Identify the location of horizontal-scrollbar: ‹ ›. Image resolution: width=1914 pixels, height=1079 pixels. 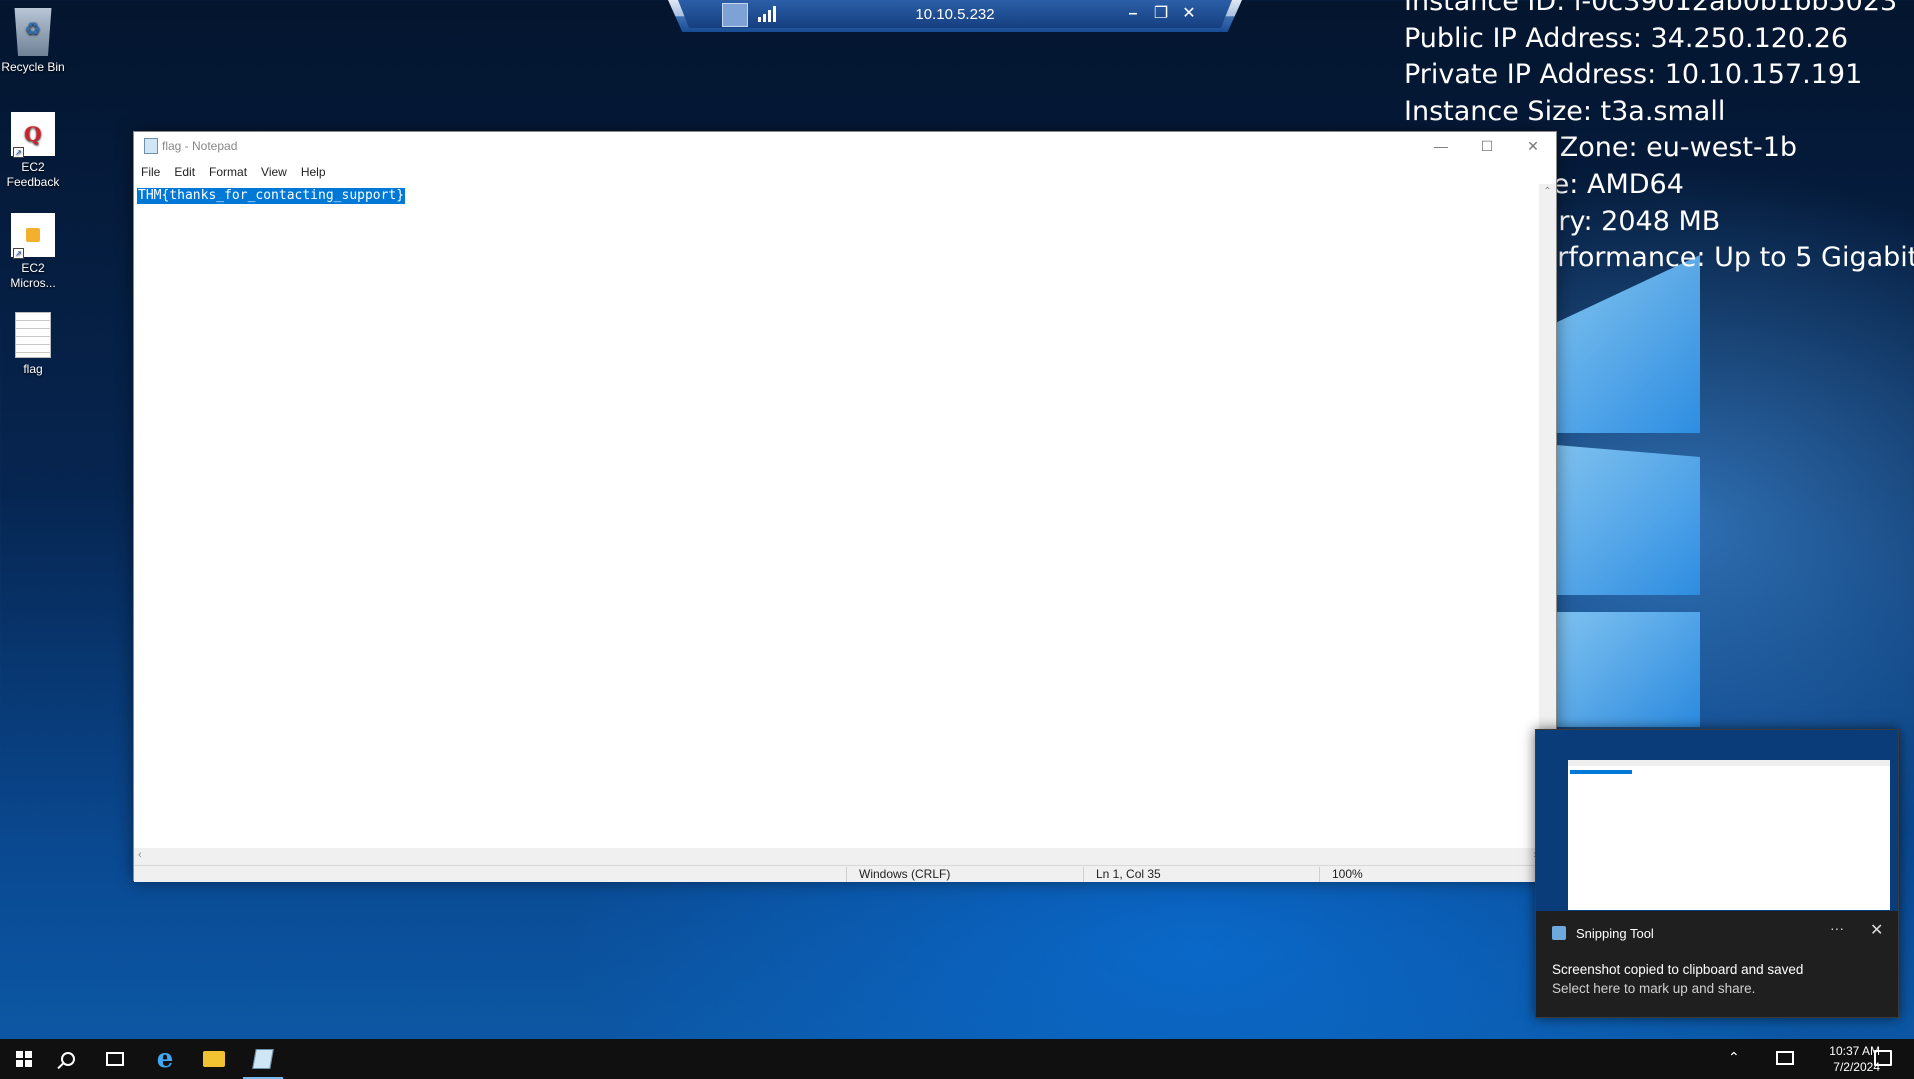
(837, 856).